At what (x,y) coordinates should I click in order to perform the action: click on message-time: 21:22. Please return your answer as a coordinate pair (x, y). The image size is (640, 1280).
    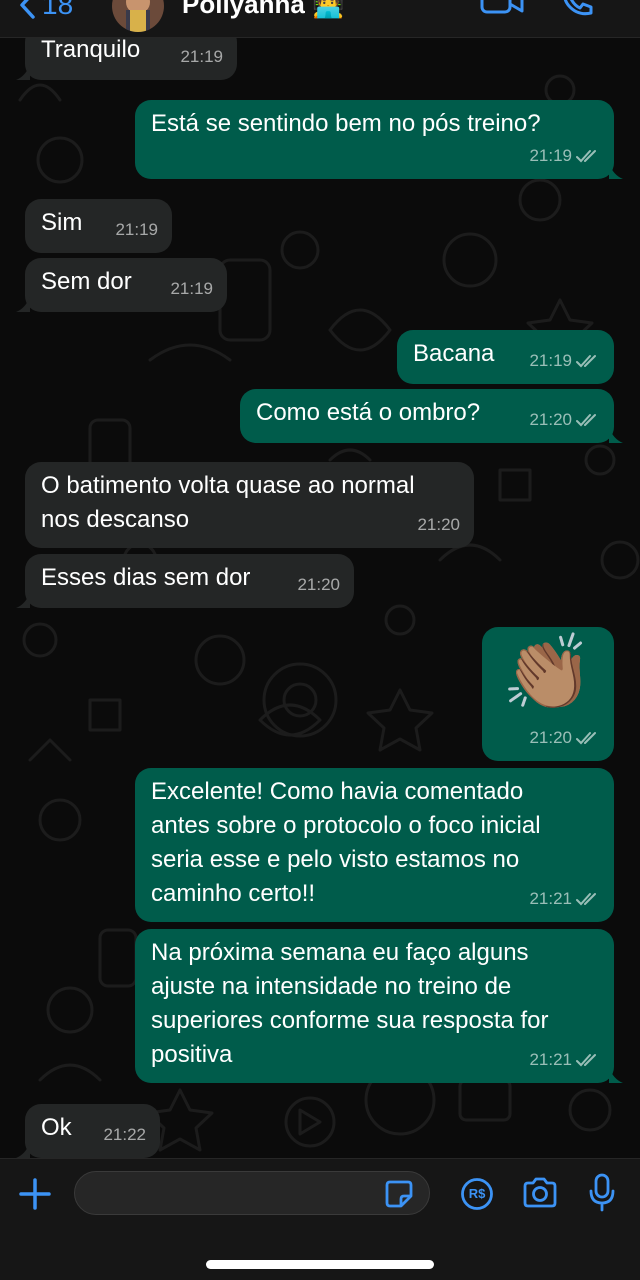
    Looking at the image, I should click on (124, 1134).